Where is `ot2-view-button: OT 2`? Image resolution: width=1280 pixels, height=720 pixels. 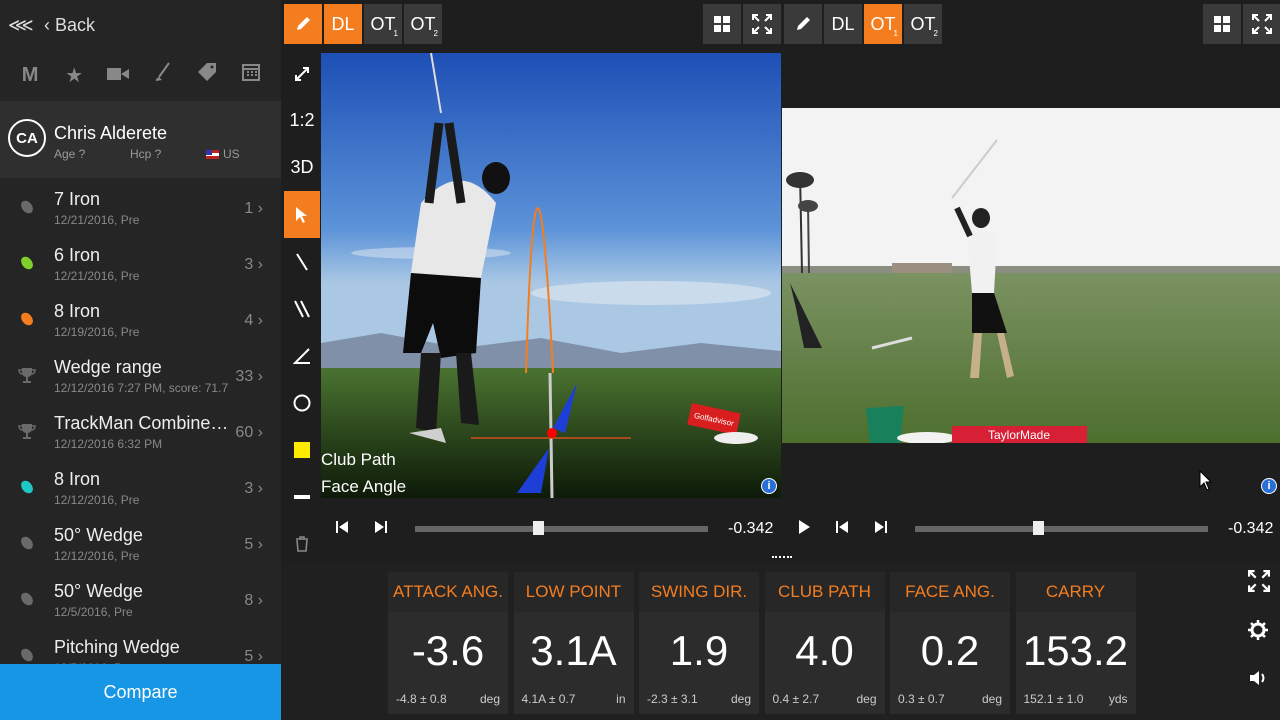 ot2-view-button: OT 2 is located at coordinates (423, 24).